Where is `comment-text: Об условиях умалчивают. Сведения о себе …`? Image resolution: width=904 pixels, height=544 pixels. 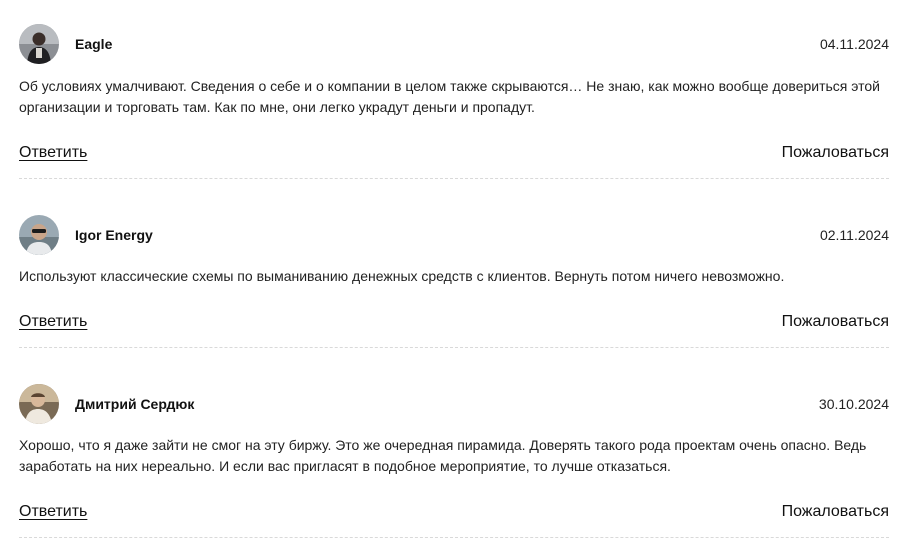 comment-text: Об условиях умалчивают. Сведения о себе … is located at coordinates (449, 96).